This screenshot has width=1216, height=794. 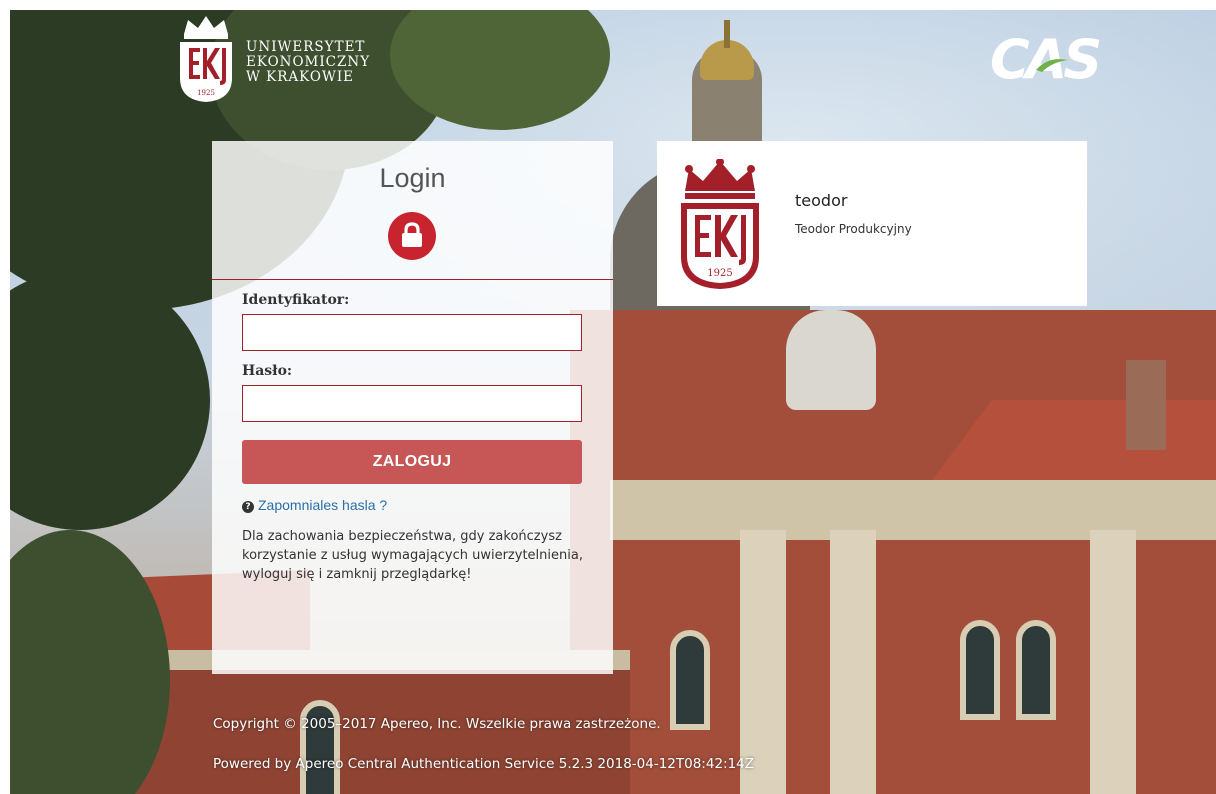 What do you see at coordinates (412, 462) in the screenshot?
I see `login-button: ZALOGUJ` at bounding box center [412, 462].